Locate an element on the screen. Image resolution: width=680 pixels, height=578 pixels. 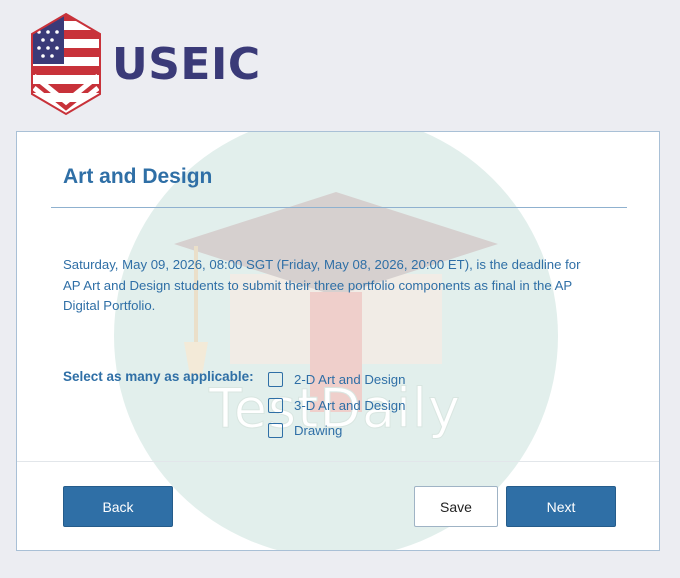
option-2d-art: 2-D Art and Design is located at coordinates (336, 380).